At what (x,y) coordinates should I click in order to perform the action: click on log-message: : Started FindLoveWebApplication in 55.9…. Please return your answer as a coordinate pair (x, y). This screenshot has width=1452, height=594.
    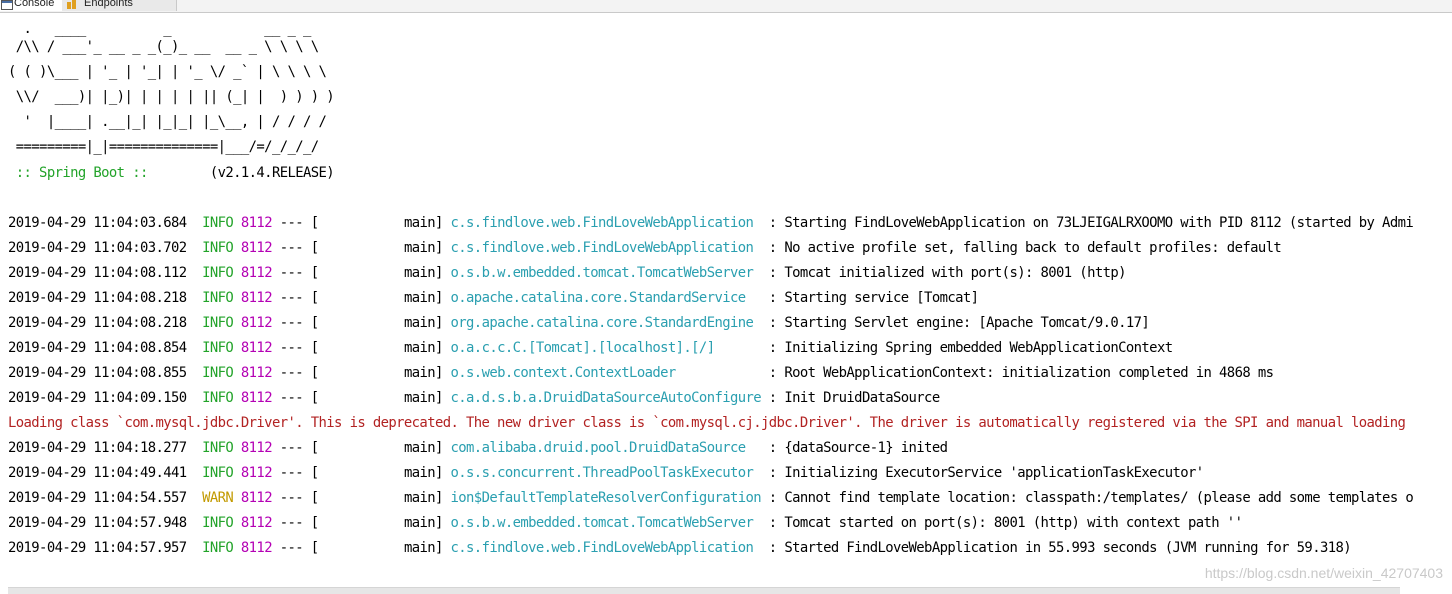
    Looking at the image, I should click on (1056, 548).